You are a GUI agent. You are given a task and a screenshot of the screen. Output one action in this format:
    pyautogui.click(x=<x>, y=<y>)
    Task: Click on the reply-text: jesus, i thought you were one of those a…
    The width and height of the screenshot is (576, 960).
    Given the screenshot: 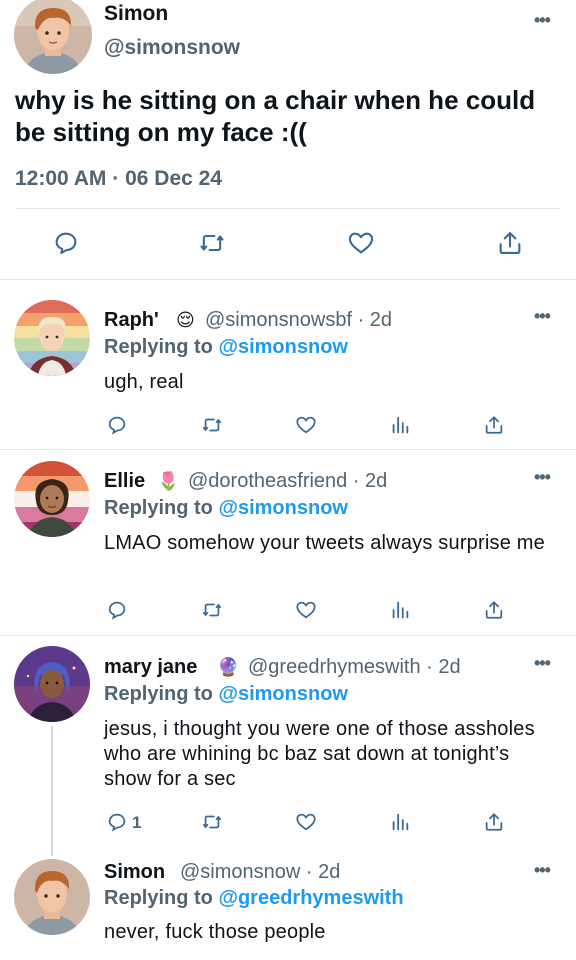 What is the action you would take?
    pyautogui.click(x=319, y=754)
    